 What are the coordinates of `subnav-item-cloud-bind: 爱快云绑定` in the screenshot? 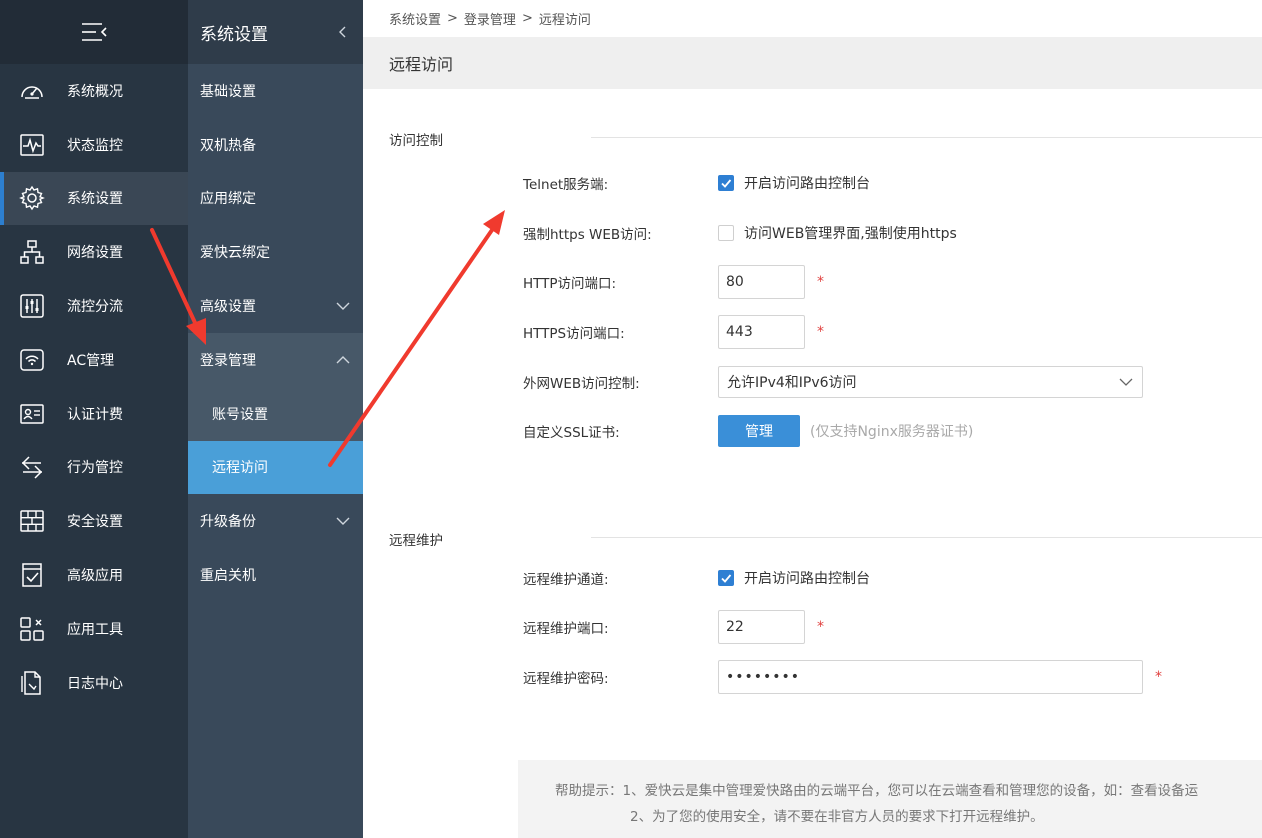 It's located at (275, 252).